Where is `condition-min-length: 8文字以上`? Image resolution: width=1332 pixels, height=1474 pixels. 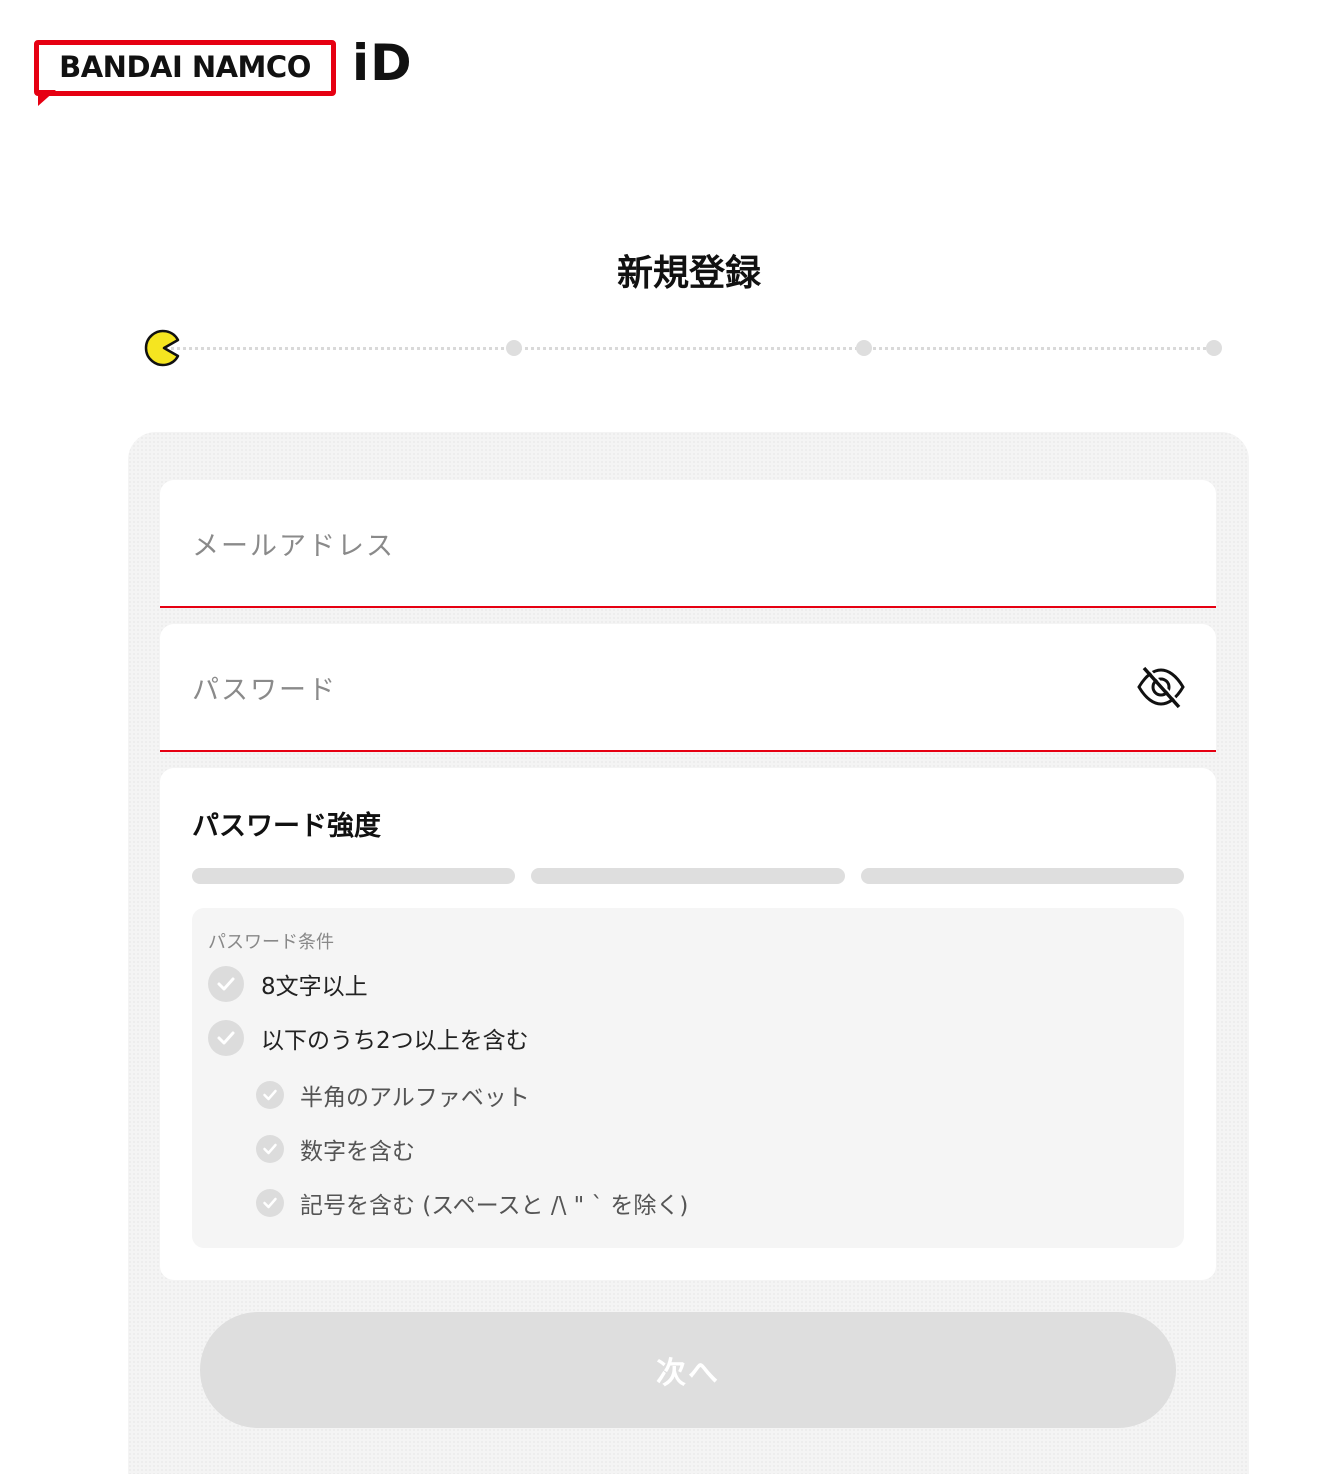
condition-min-length: 8文字以上 is located at coordinates (288, 984).